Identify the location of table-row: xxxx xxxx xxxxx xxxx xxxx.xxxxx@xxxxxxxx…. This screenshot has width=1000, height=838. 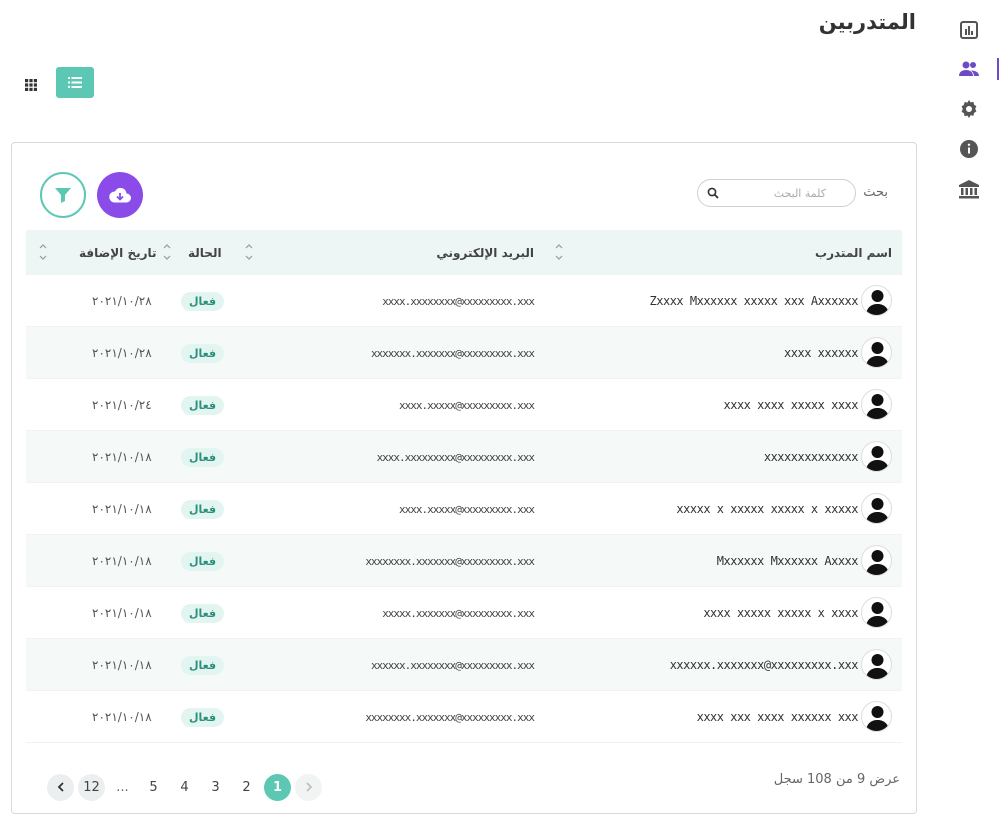
(464, 405).